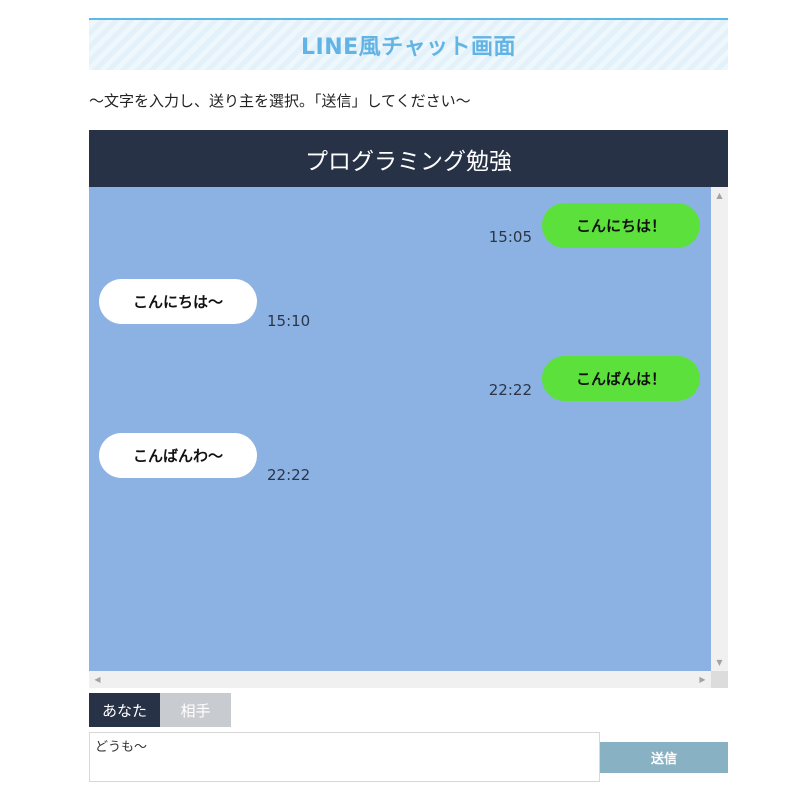  Describe the element at coordinates (97, 679) in the screenshot. I see `scroll-left-icon: ◀` at that location.